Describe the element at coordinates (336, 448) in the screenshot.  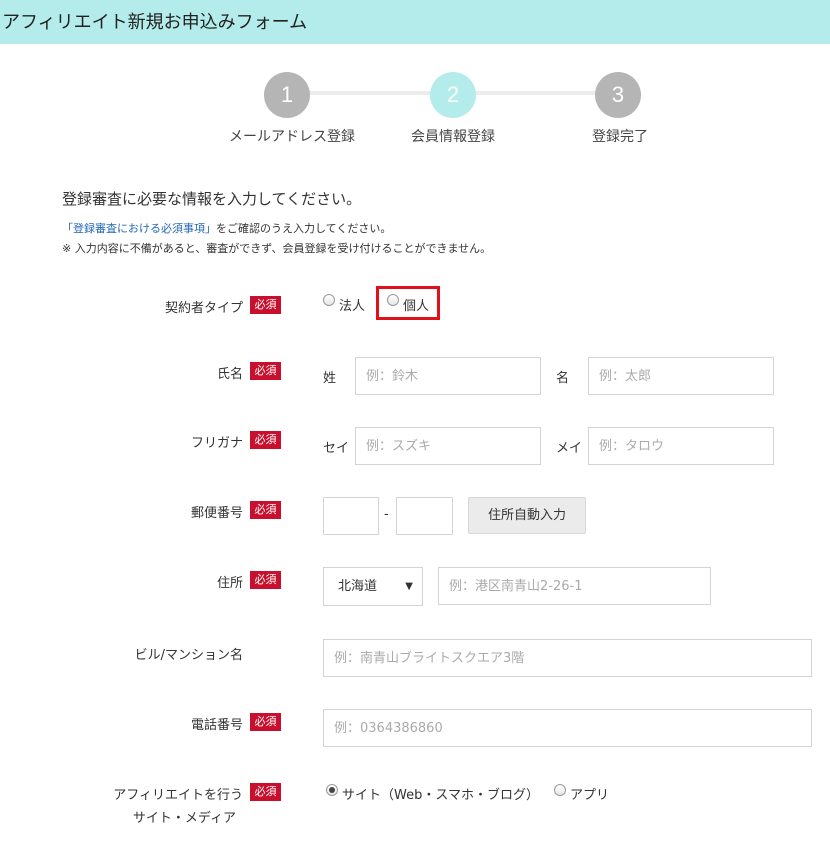
I see `last-name-kana-label: セイ` at that location.